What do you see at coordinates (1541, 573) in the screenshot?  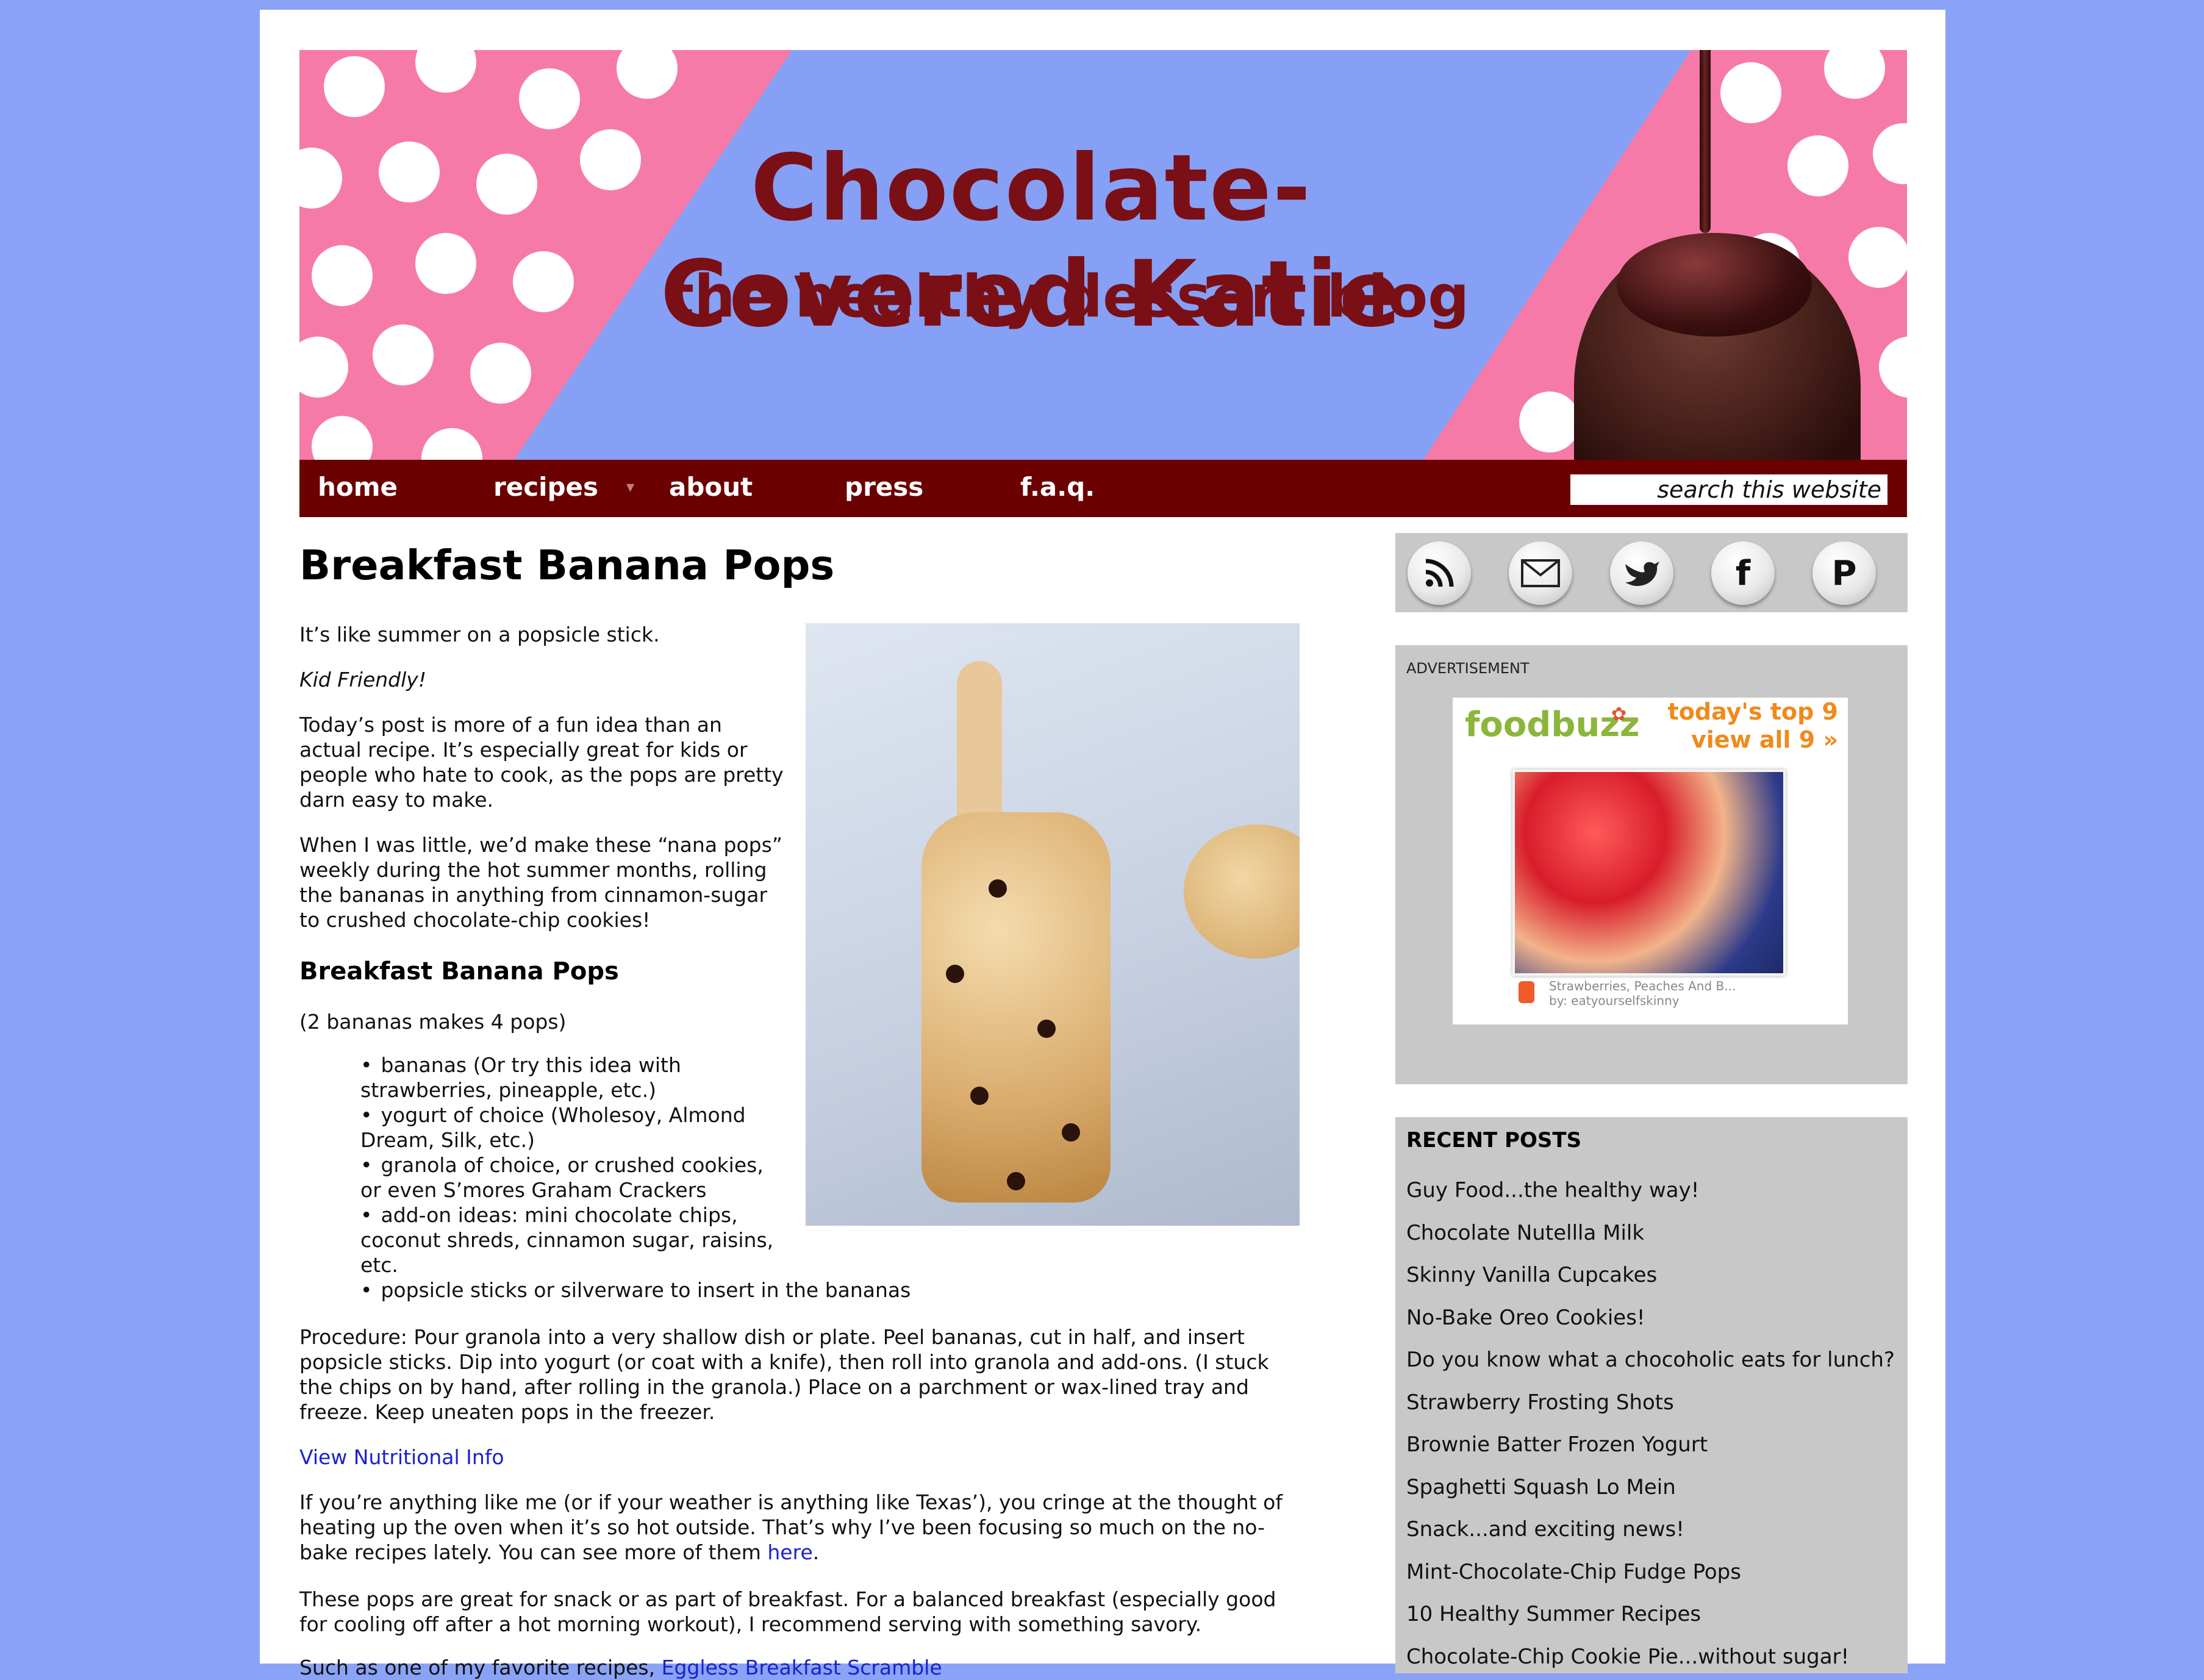 I see `email-icon` at bounding box center [1541, 573].